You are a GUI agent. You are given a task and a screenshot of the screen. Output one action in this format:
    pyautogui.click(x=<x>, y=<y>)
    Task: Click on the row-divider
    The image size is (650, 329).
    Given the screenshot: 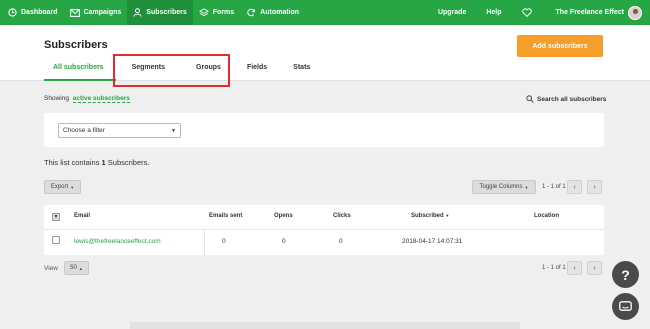 What is the action you would take?
    pyautogui.click(x=324, y=229)
    